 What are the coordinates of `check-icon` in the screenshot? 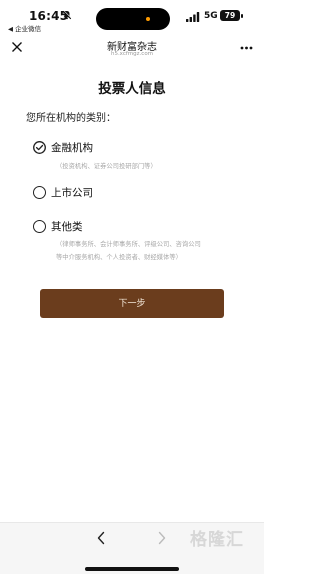 It's located at (39, 147).